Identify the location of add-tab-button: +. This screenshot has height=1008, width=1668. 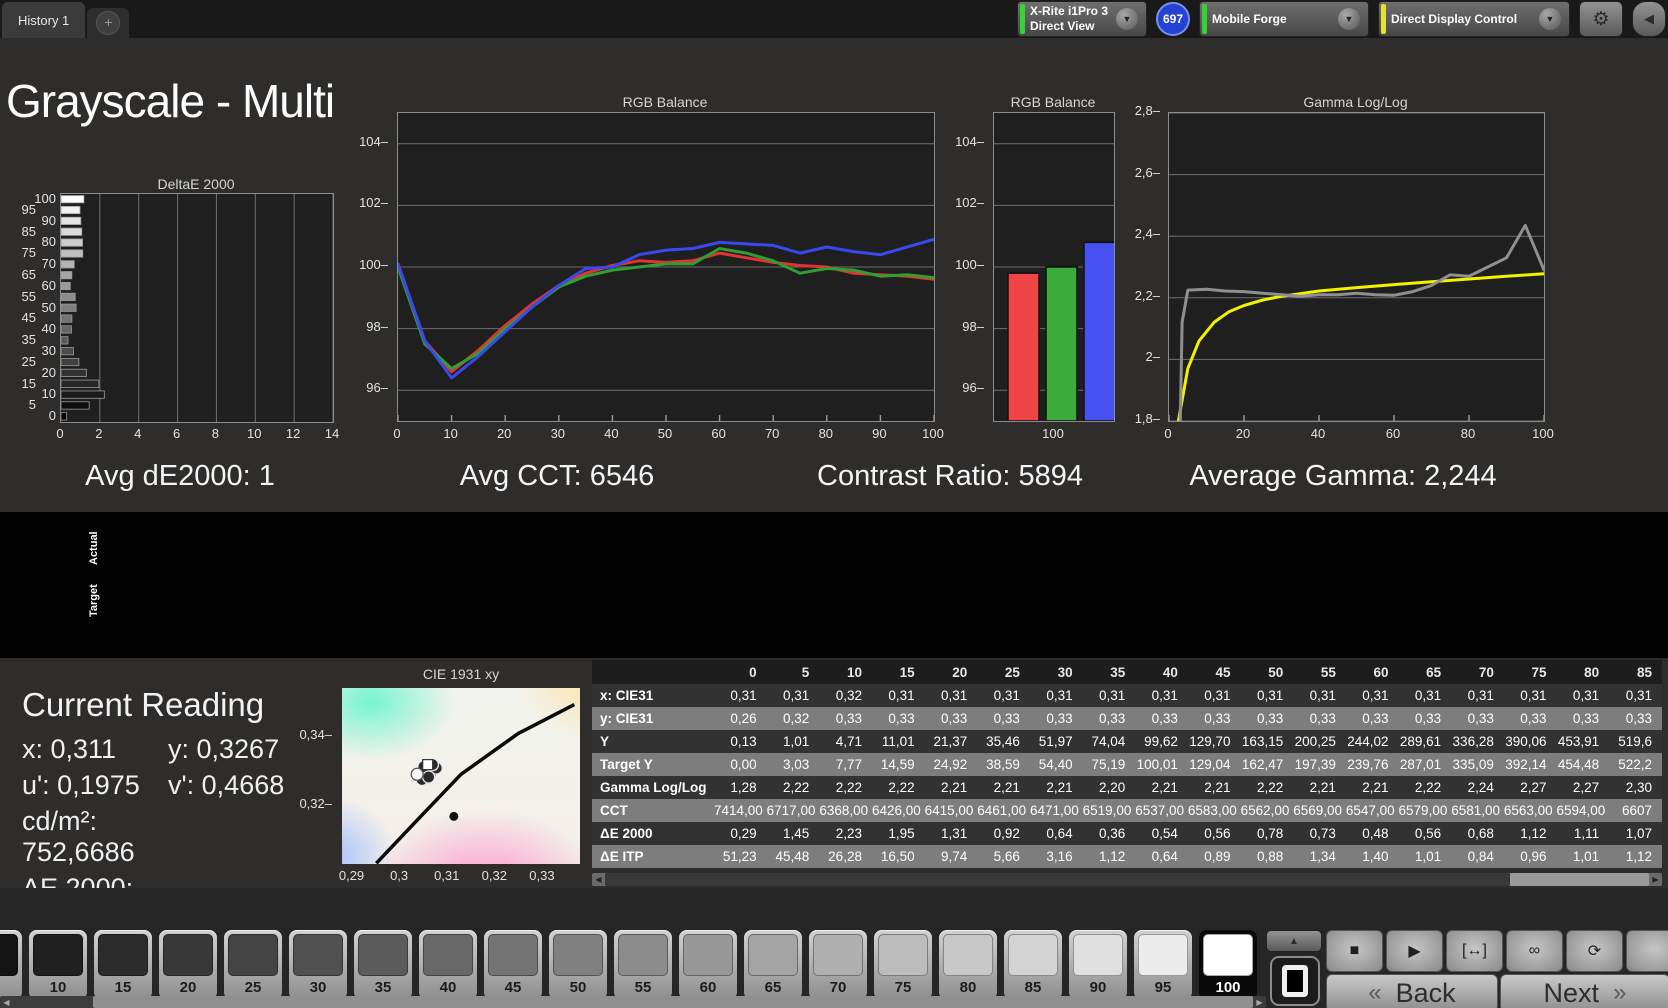
(108, 23).